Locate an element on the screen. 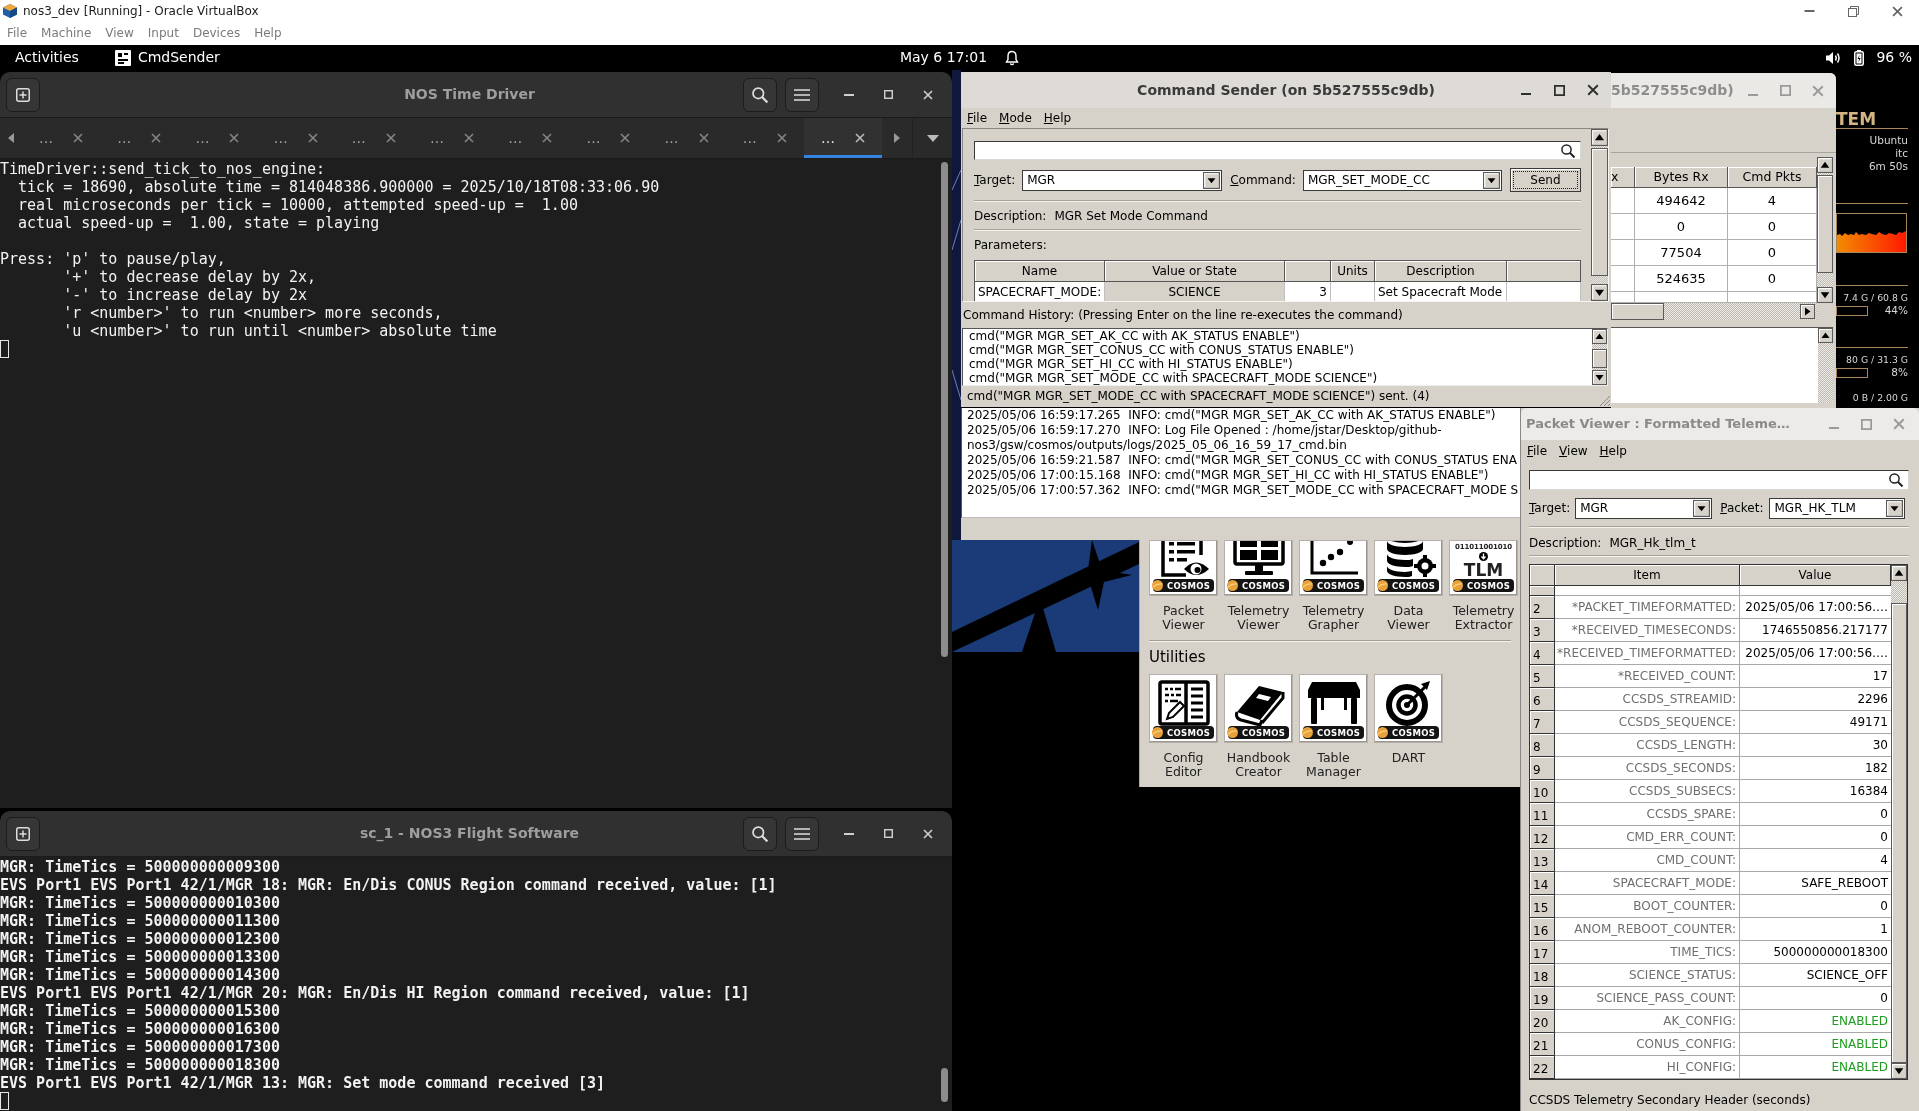 This screenshot has height=1111, width=1919. history-entry: cmd("MGR MGR_SET_AK_CC with AK_STATUS ENABLE") is located at coordinates (1134, 336).